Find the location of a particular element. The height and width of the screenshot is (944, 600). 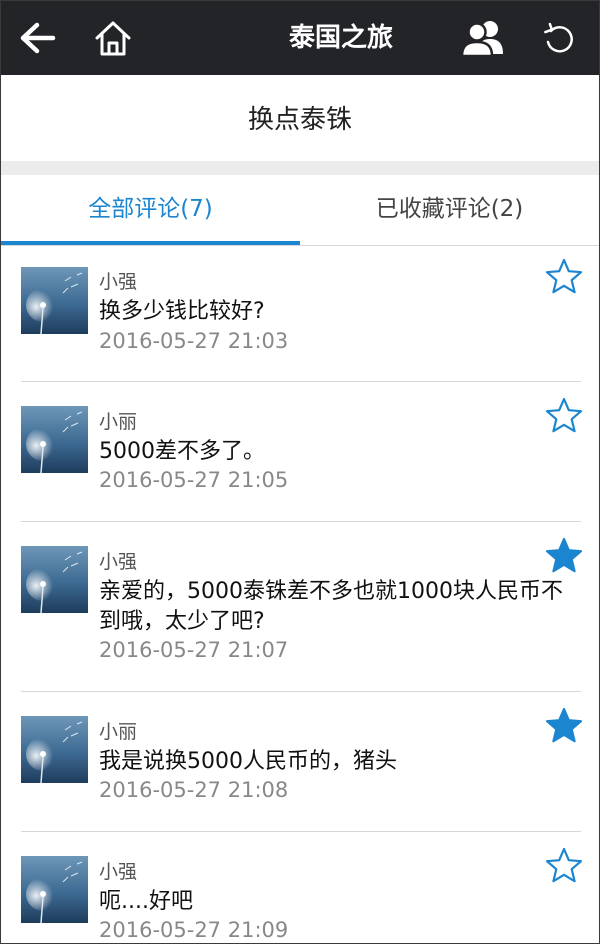

comment-text: 5000差不多了。 is located at coordinates (182, 451).